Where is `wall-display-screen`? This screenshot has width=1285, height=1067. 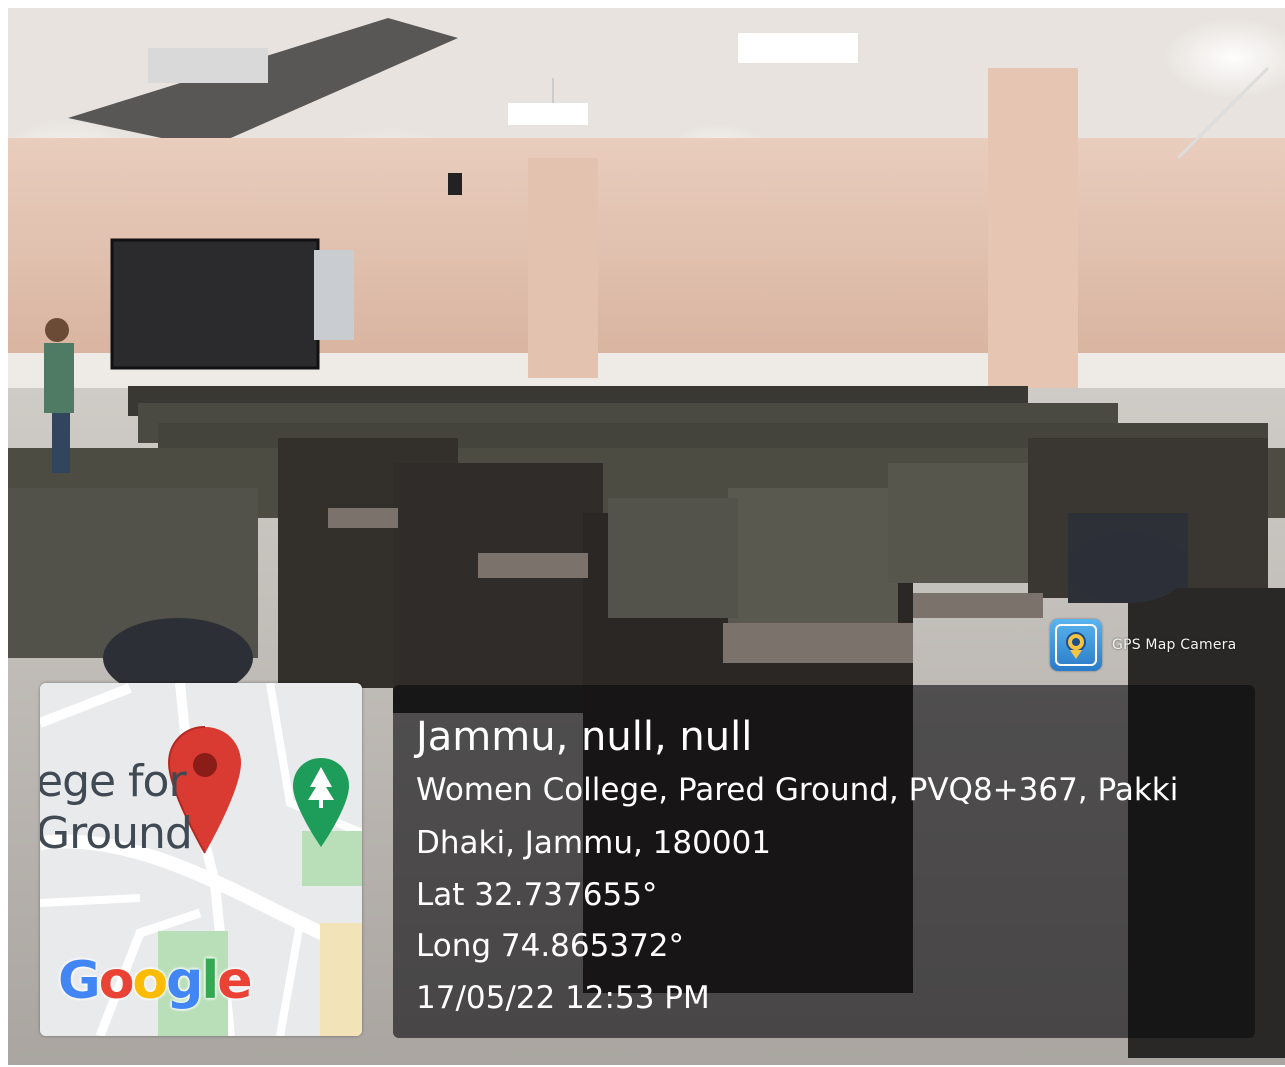
wall-display-screen is located at coordinates (215, 304).